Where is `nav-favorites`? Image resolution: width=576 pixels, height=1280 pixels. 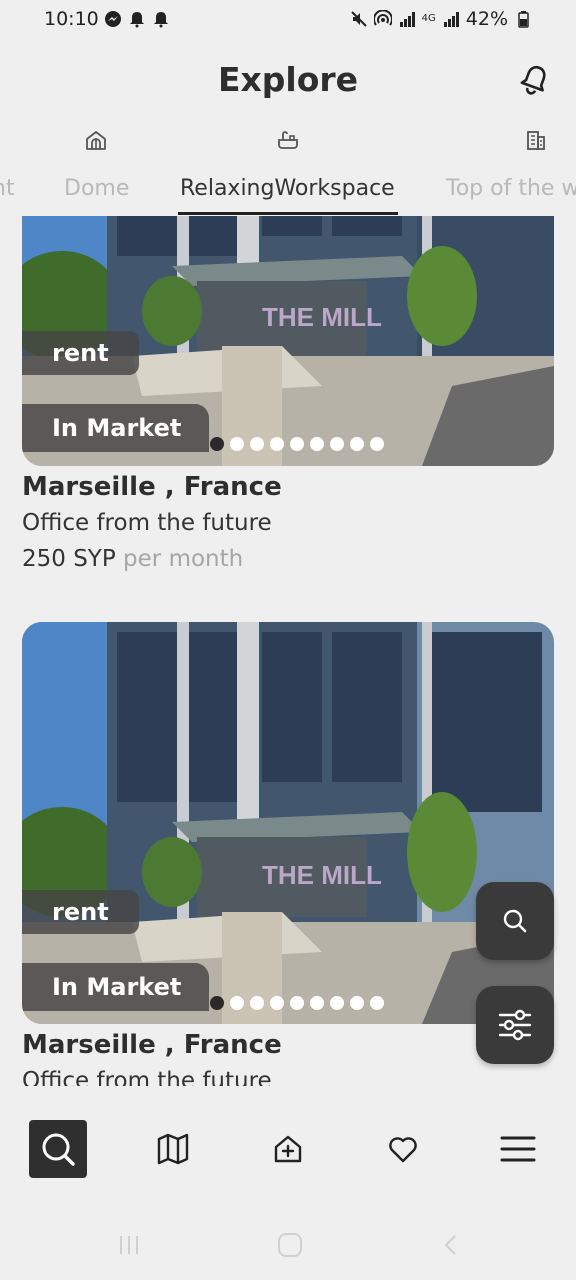
nav-favorites is located at coordinates (403, 1149).